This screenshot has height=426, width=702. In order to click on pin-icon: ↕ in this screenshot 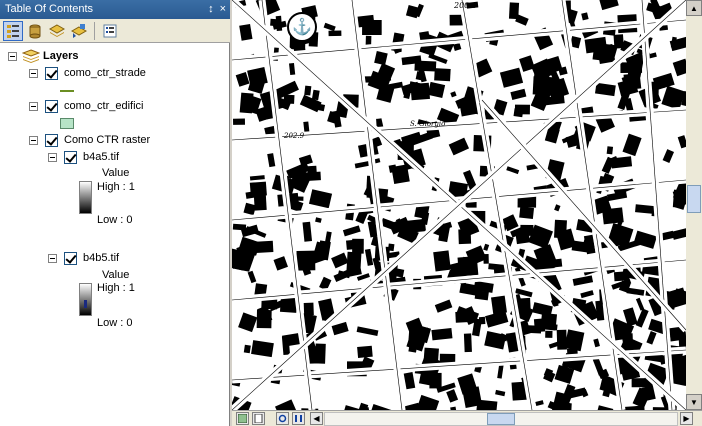, I will do `click(211, 9)`.